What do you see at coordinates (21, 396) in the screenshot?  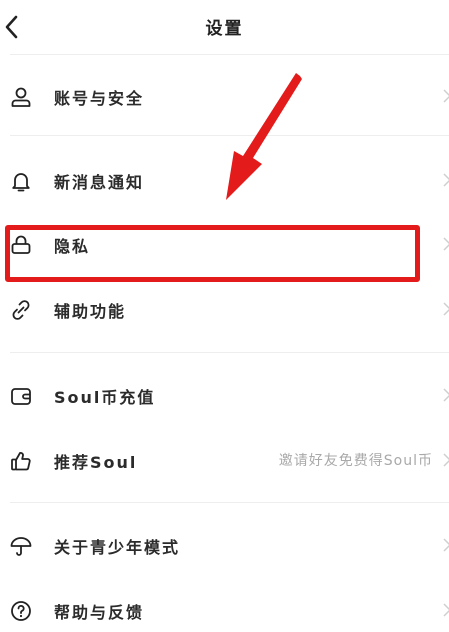 I see `wallet-icon` at bounding box center [21, 396].